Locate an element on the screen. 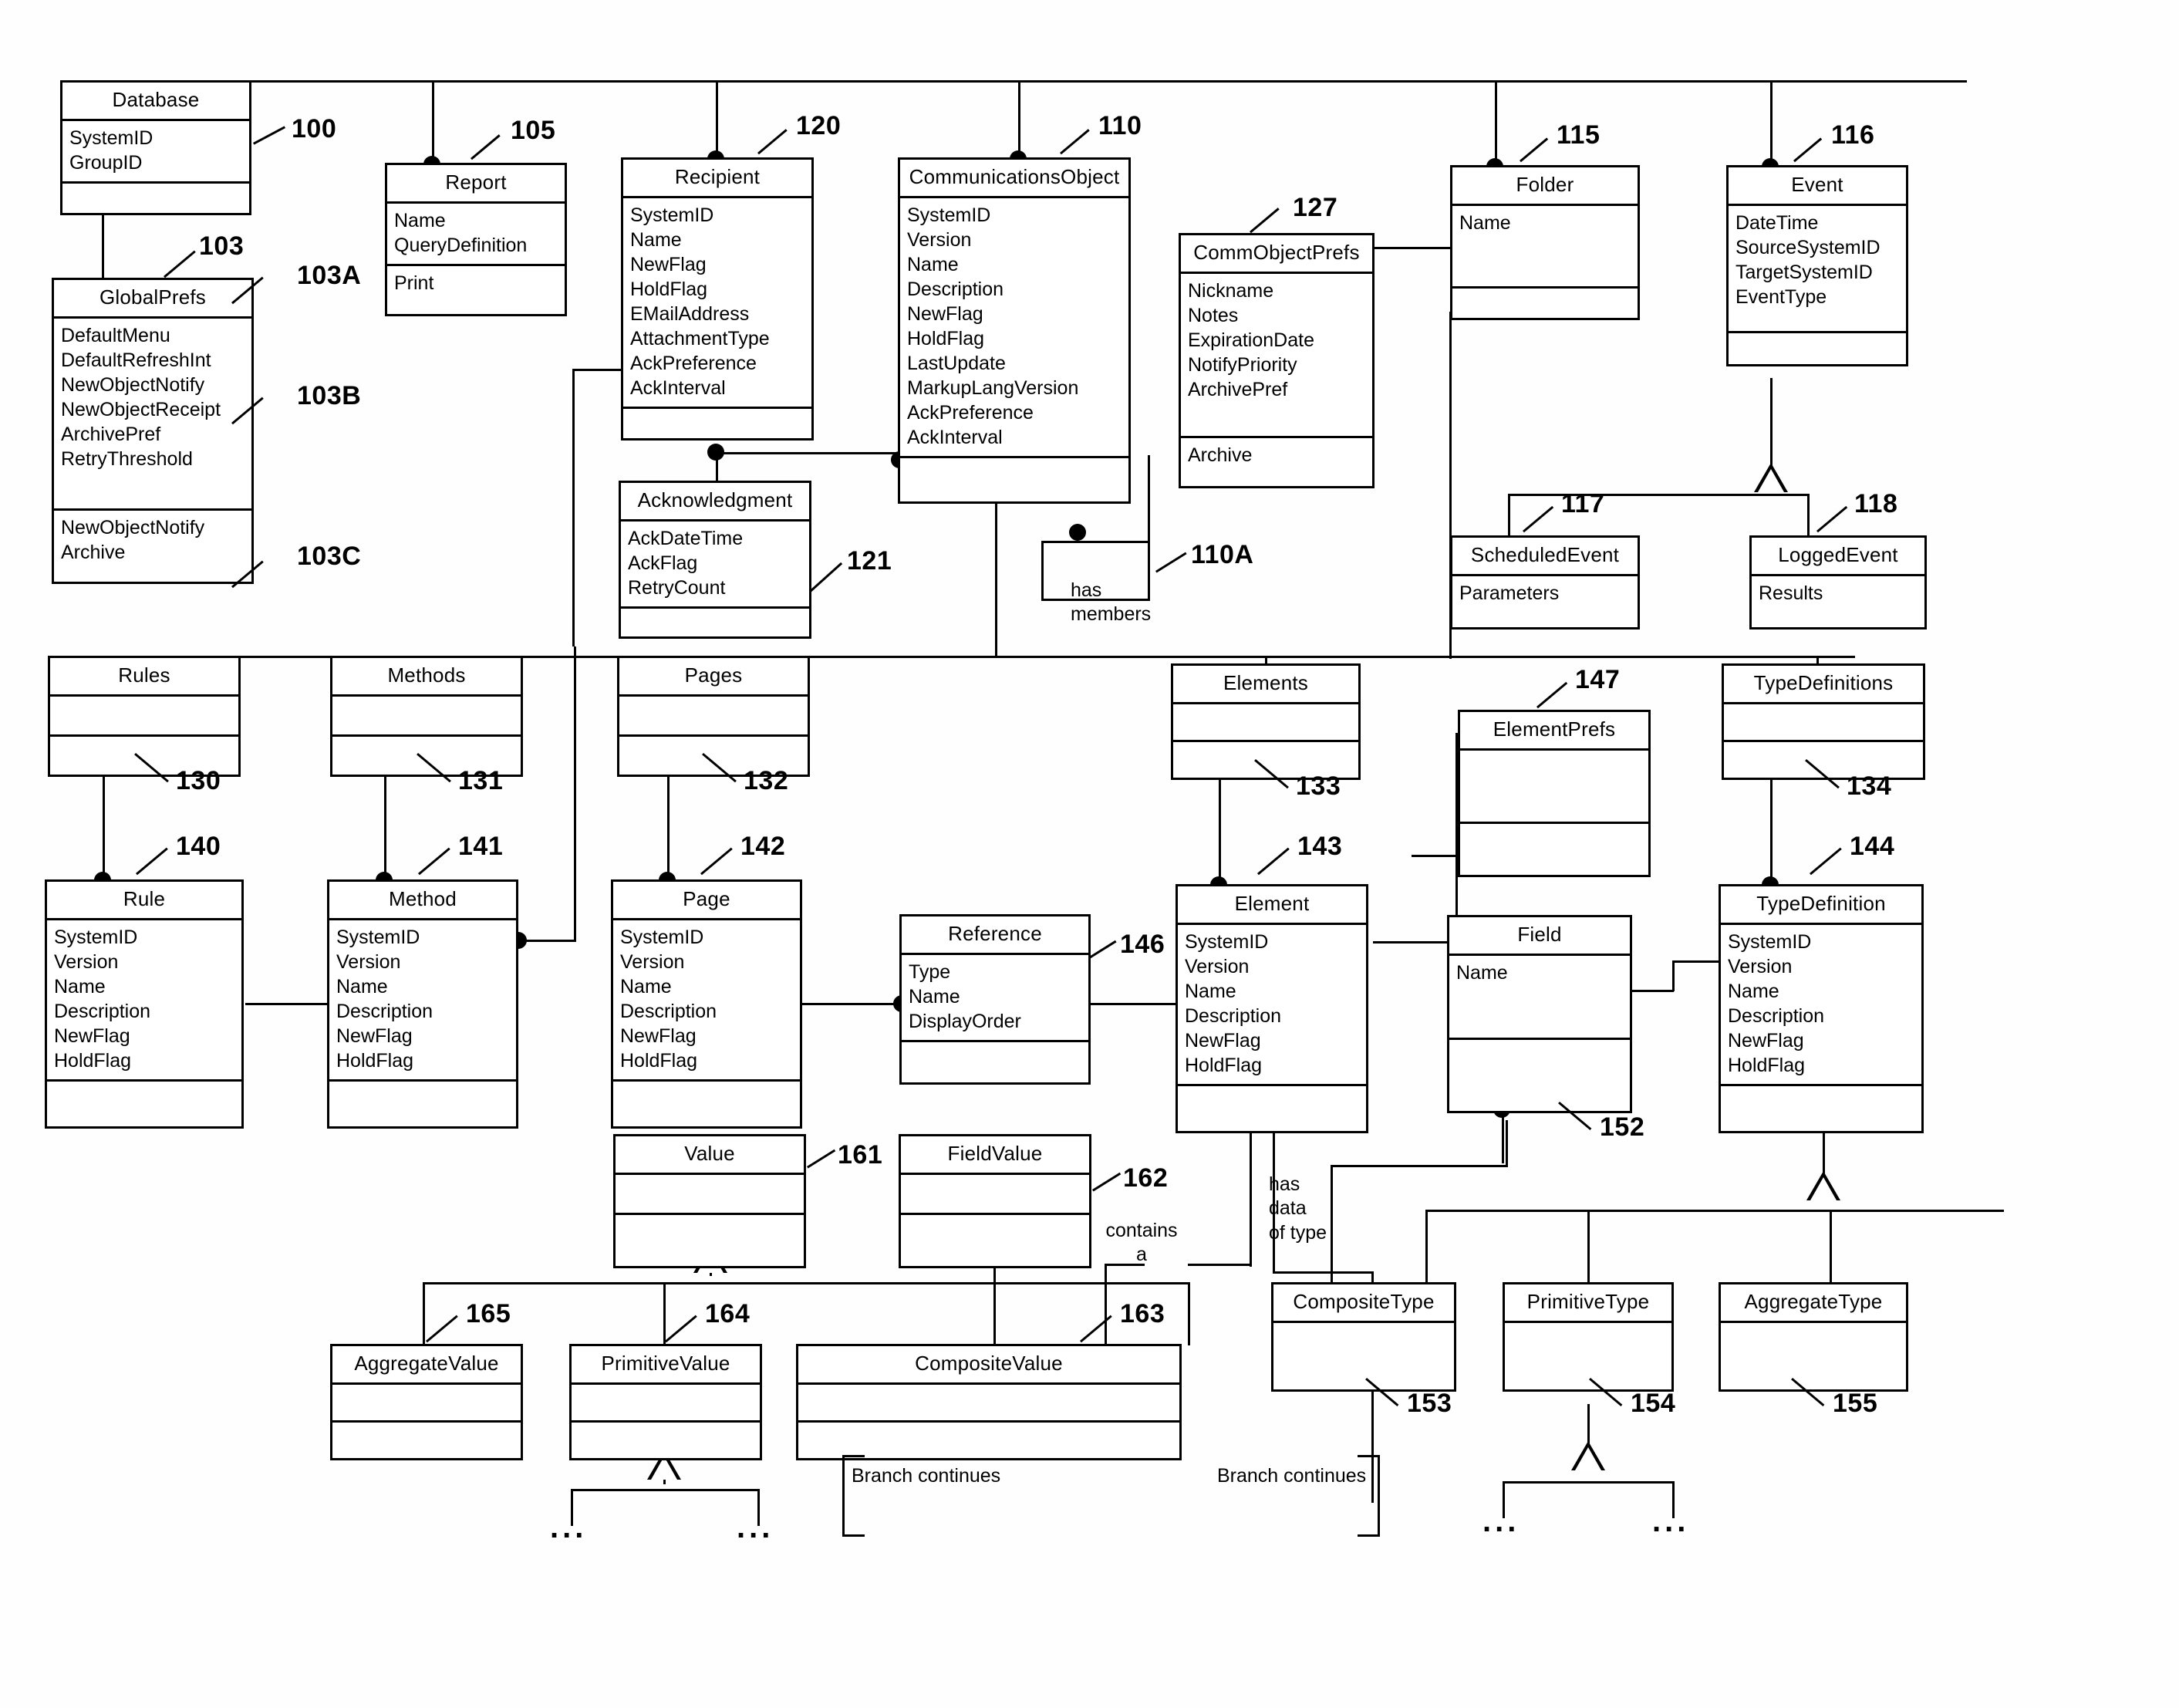  class-box-fieldvalue: FieldValue is located at coordinates (995, 1201).